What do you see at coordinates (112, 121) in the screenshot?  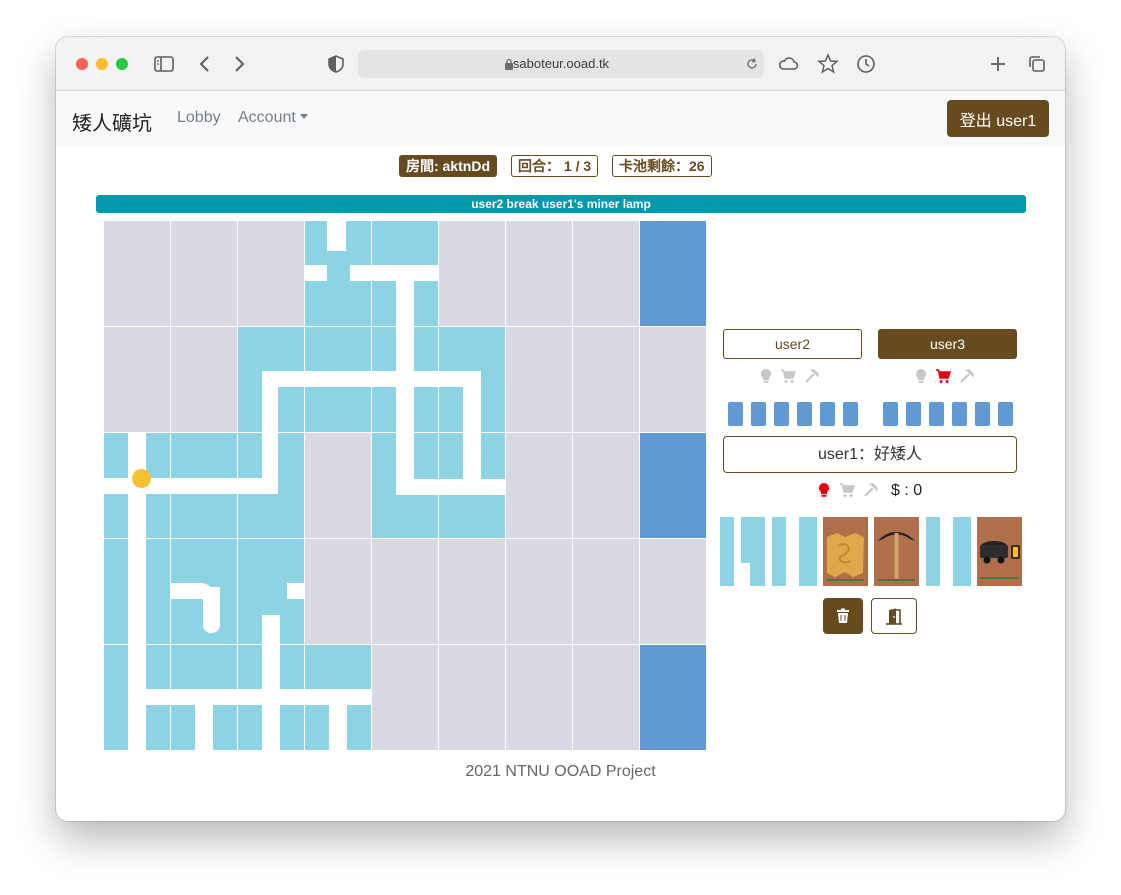 I see `site-brand: 矮人礦坑` at bounding box center [112, 121].